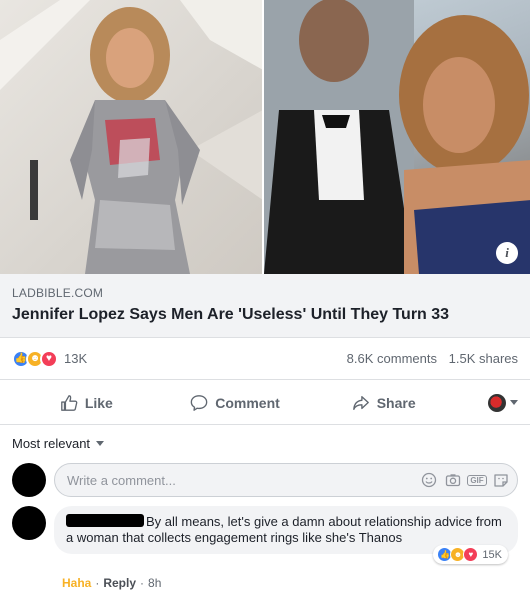  I want to click on composer-icons: GIF, so click(465, 480).